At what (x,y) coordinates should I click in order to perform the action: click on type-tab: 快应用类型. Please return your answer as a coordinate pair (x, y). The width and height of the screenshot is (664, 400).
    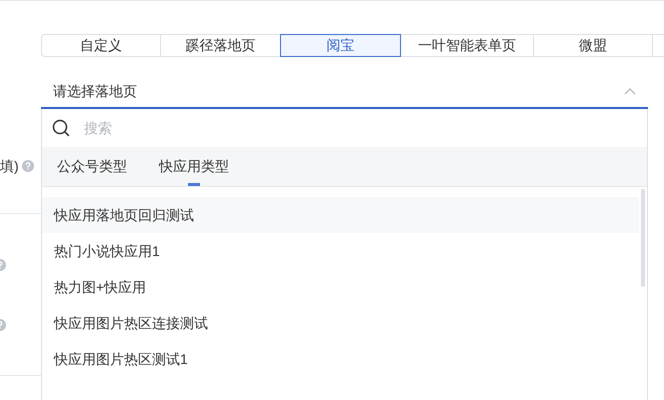
    Looking at the image, I should click on (194, 166).